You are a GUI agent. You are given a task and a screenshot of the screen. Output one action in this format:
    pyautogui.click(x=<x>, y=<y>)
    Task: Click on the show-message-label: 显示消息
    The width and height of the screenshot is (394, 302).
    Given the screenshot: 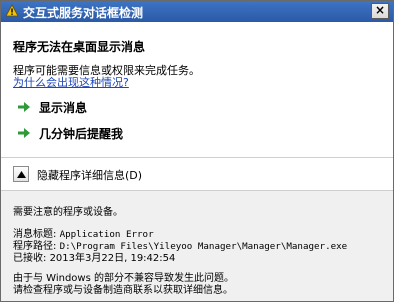 What is the action you would take?
    pyautogui.click(x=63, y=108)
    